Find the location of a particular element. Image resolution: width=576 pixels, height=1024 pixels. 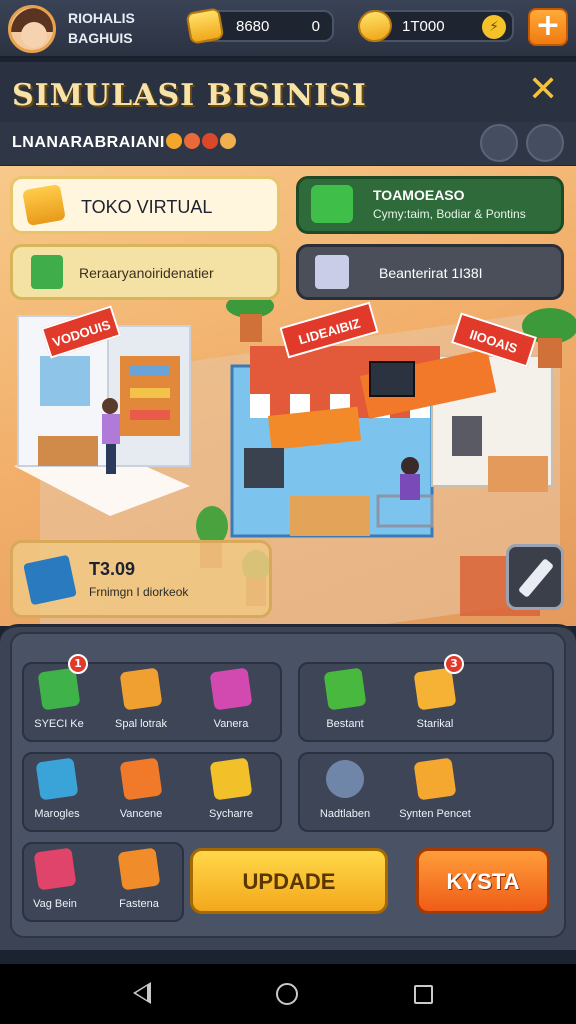

item-starikal-badge: 3 is located at coordinates (454, 664).